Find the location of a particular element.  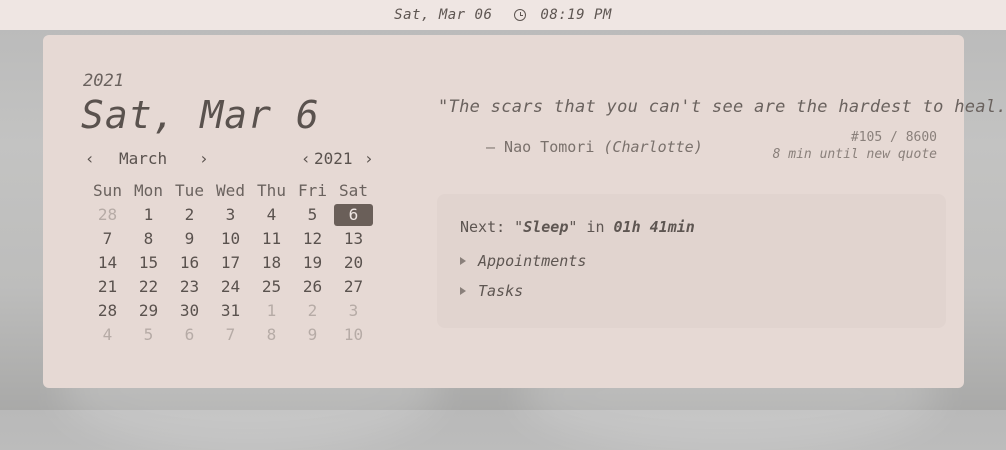

current-date: Sat, Mar 6 is located at coordinates (200, 115).